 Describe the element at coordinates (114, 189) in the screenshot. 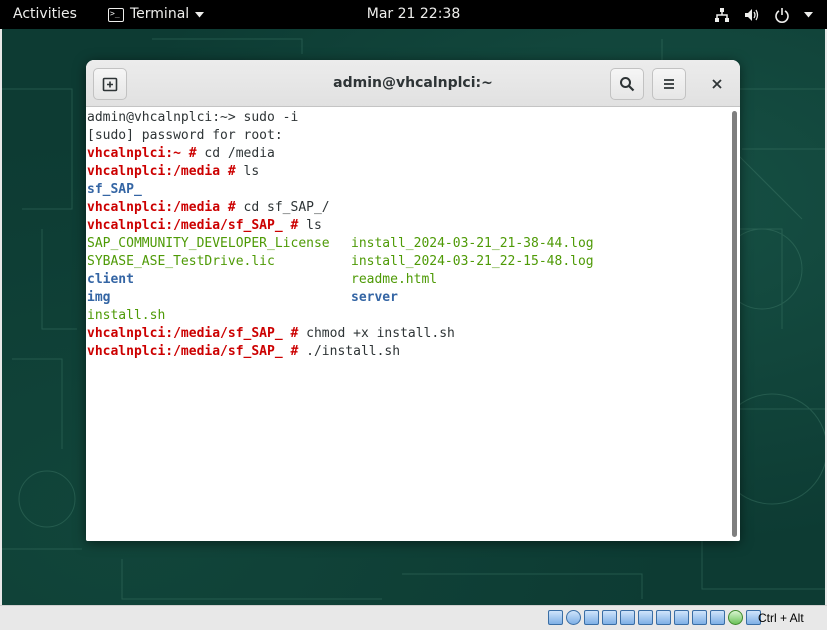

I see `directory-name: sf_SAP_` at that location.